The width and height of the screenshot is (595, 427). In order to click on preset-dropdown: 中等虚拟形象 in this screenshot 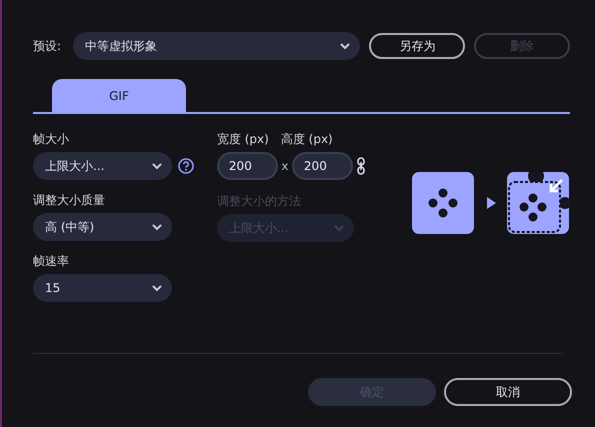, I will do `click(216, 46)`.